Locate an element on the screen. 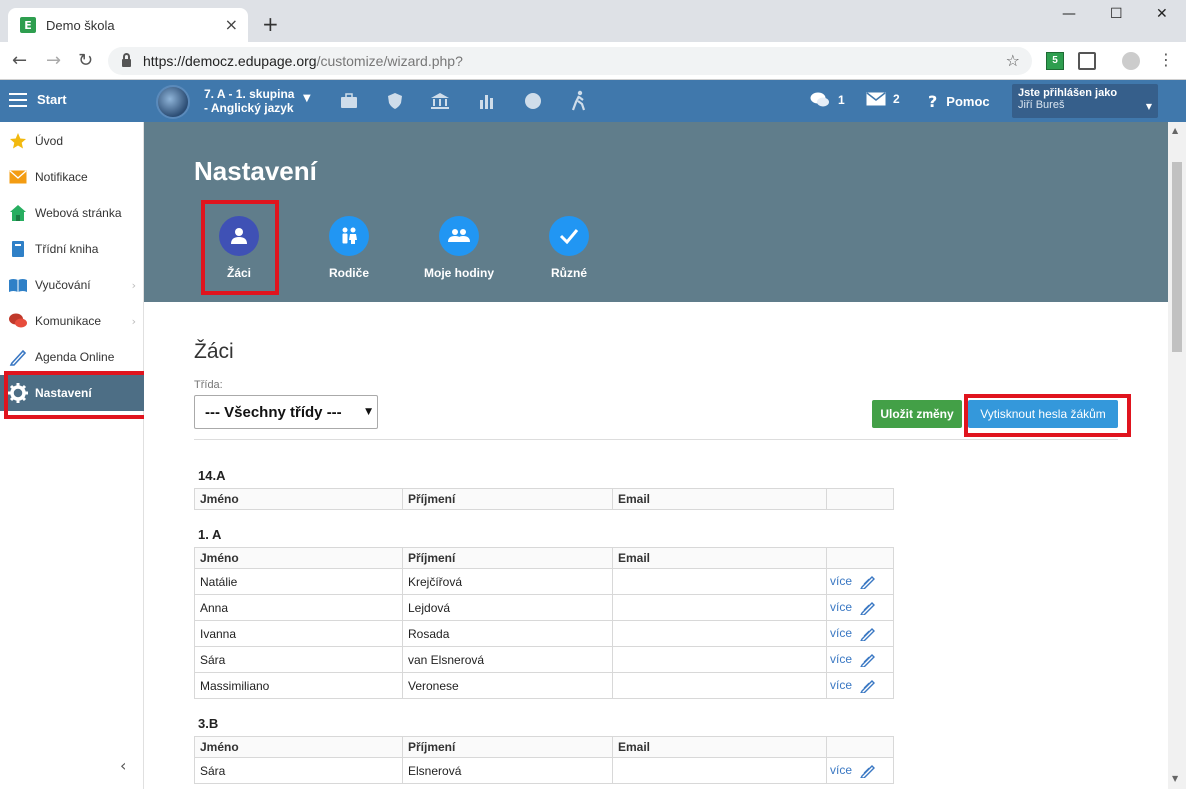 This screenshot has width=1186, height=789. url-path: /customize/wizard.php? is located at coordinates (389, 61).